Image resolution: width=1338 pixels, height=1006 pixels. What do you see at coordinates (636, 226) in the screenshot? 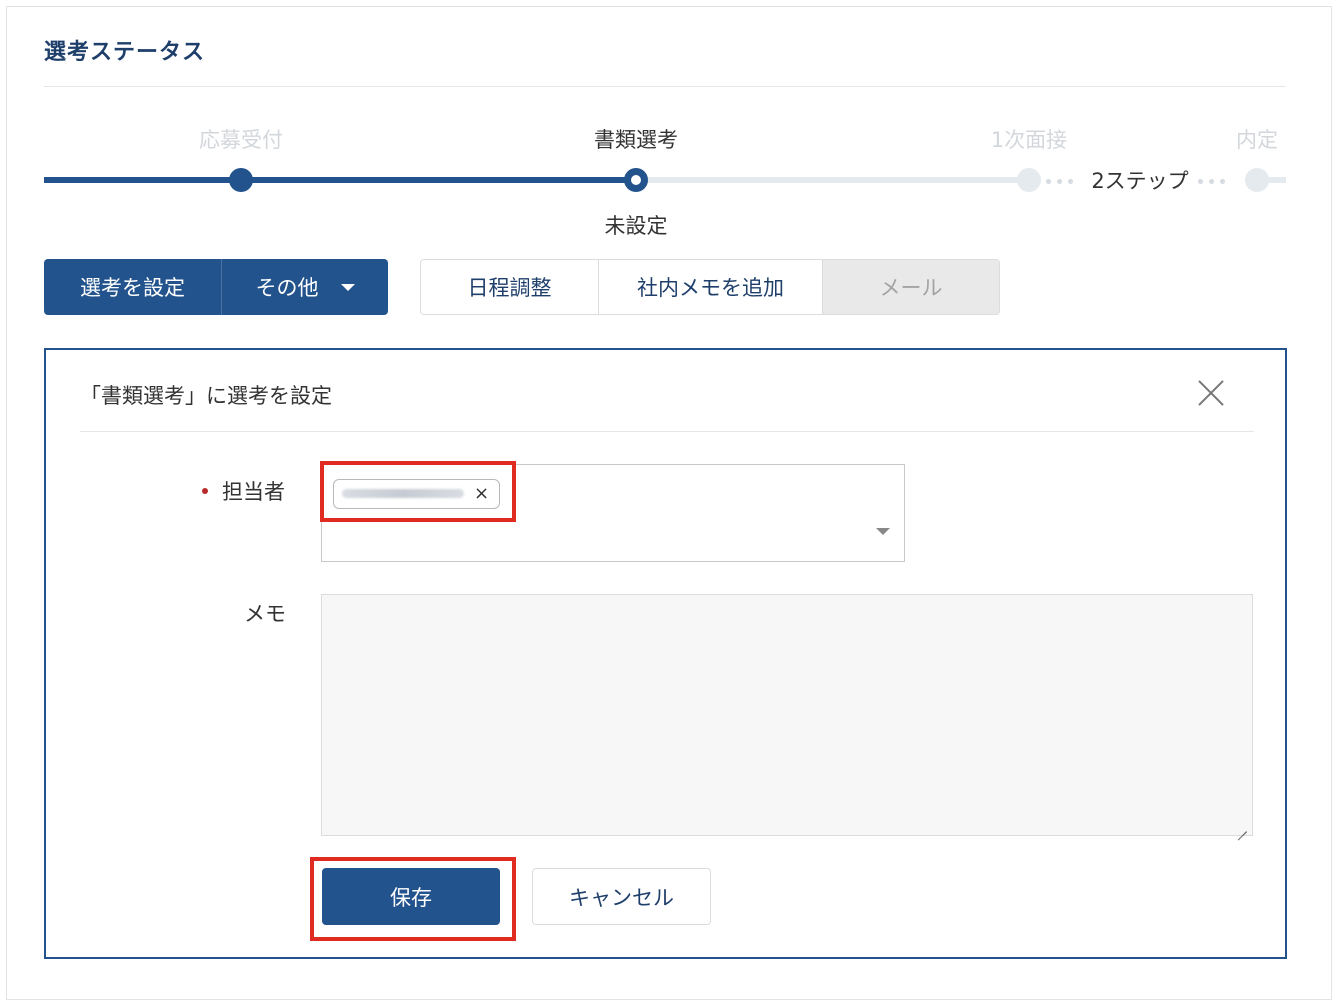
I see `current-step-status: 未設定` at bounding box center [636, 226].